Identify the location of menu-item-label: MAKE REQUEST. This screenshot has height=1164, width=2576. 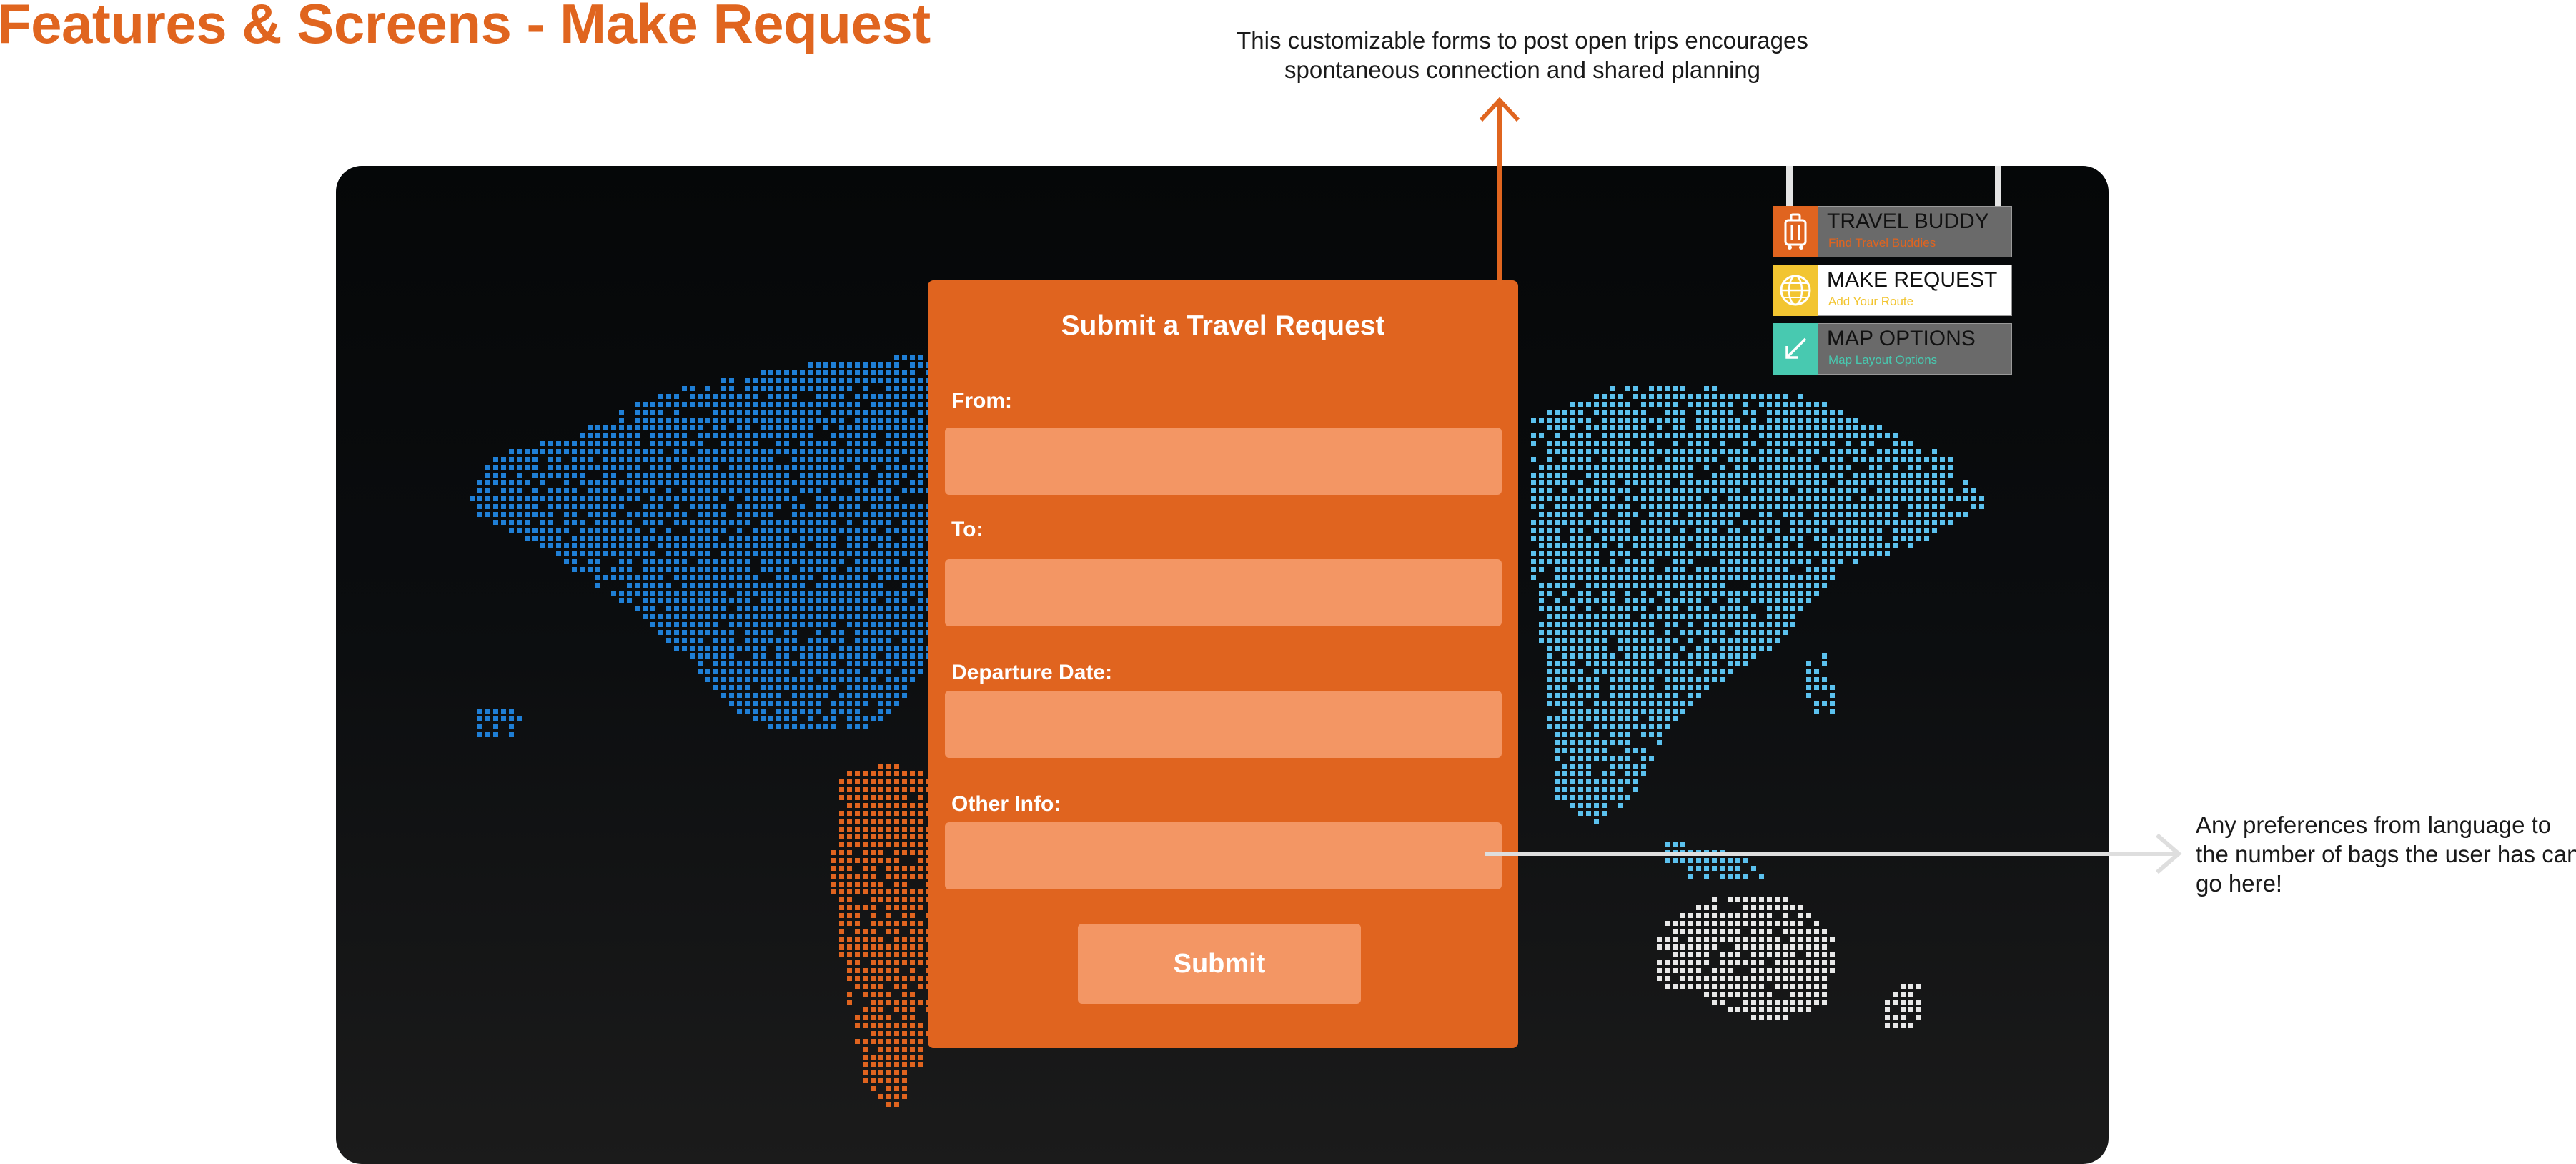
(1913, 280).